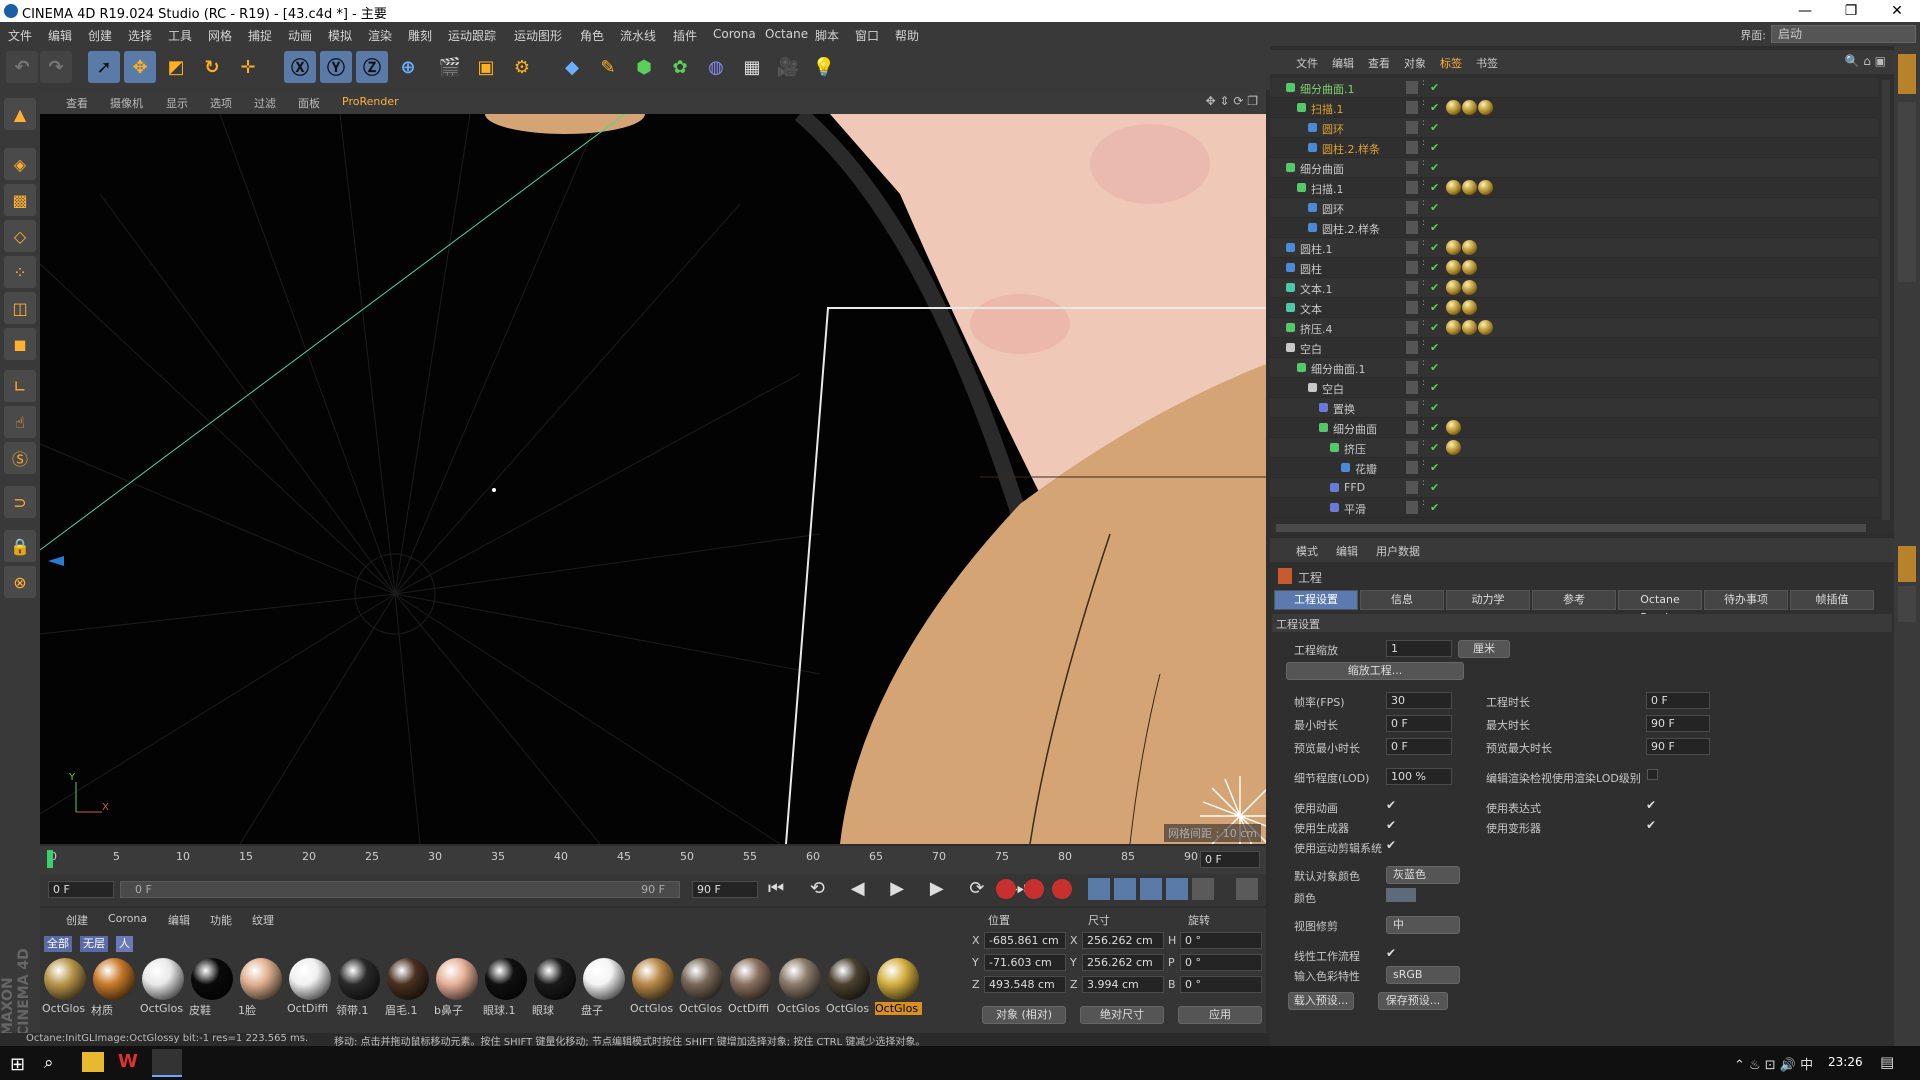 The height and width of the screenshot is (1080, 1920). What do you see at coordinates (77, 920) in the screenshot?
I see `material-menu-item: 创建` at bounding box center [77, 920].